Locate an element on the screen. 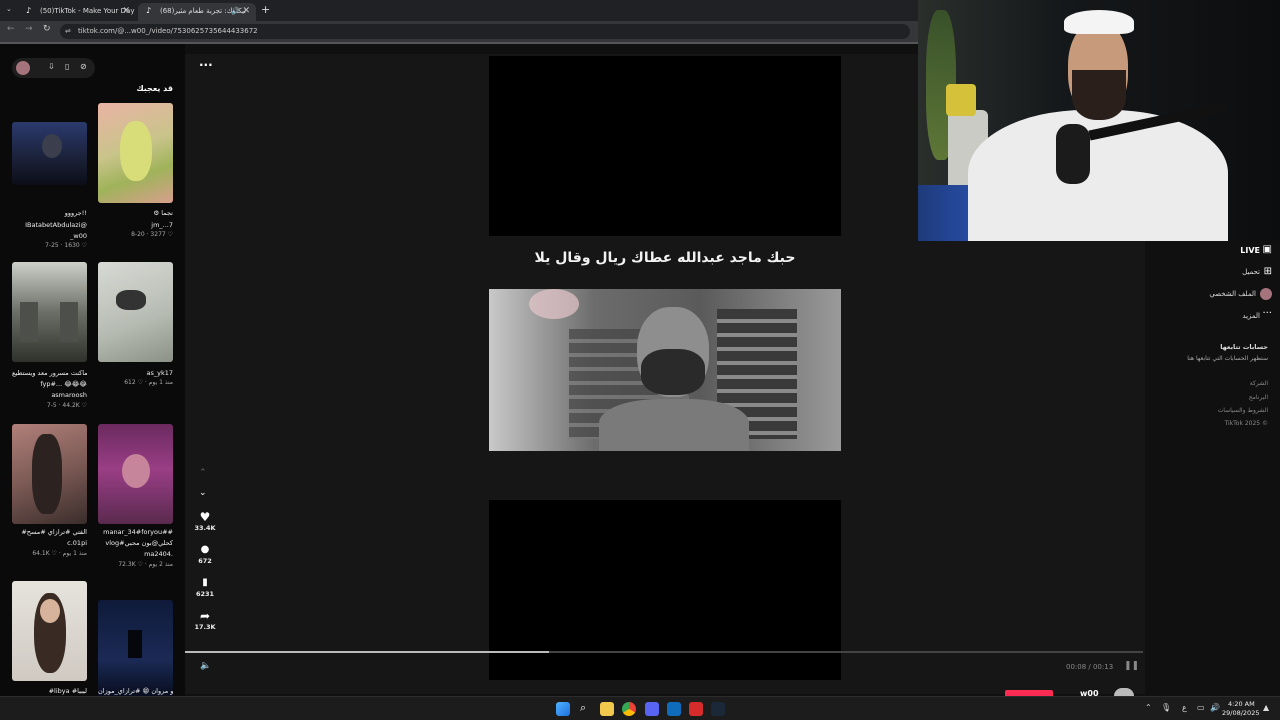 Image resolution: width=1280 pixels, height=720 pixels. download-icon: ⇩ is located at coordinates (51, 66).